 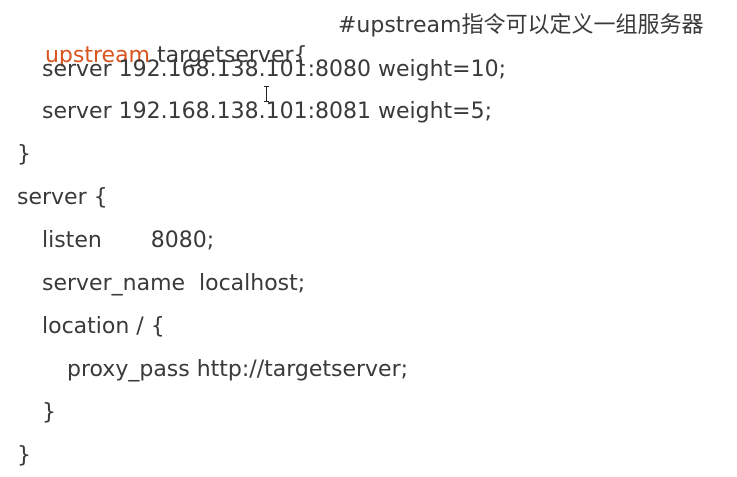 What do you see at coordinates (62, 197) in the screenshot?
I see `code-line-5: server {` at bounding box center [62, 197].